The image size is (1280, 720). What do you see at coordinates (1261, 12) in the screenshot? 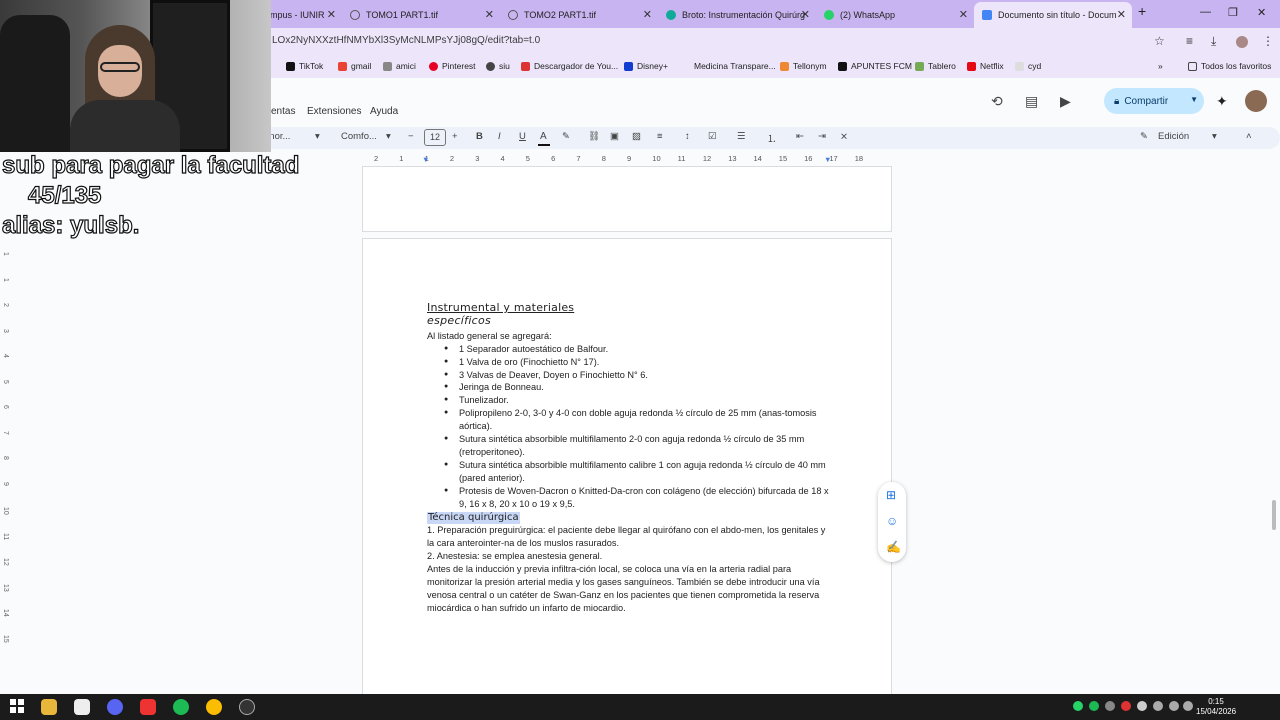
I see `close-window-button: ✕` at bounding box center [1261, 12].